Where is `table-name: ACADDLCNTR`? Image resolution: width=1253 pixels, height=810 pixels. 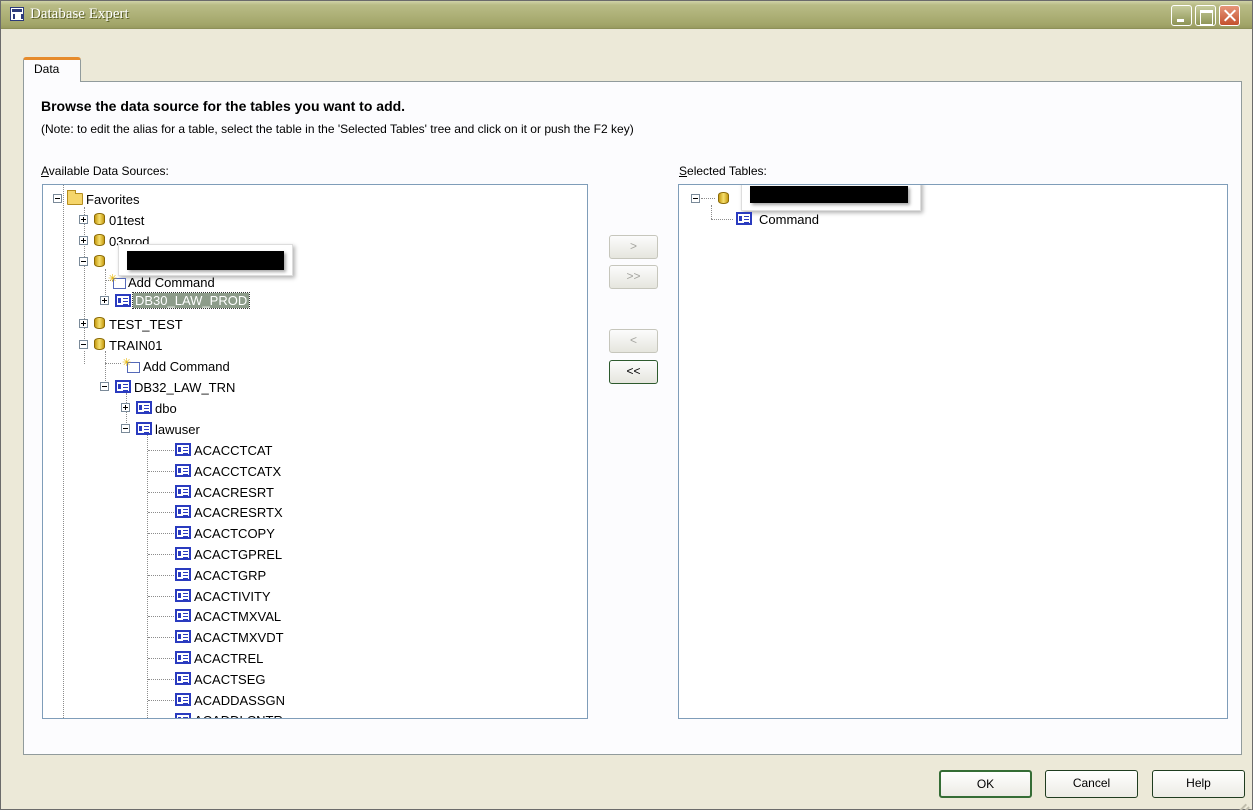 table-name: ACADDLCNTR is located at coordinates (238, 715).